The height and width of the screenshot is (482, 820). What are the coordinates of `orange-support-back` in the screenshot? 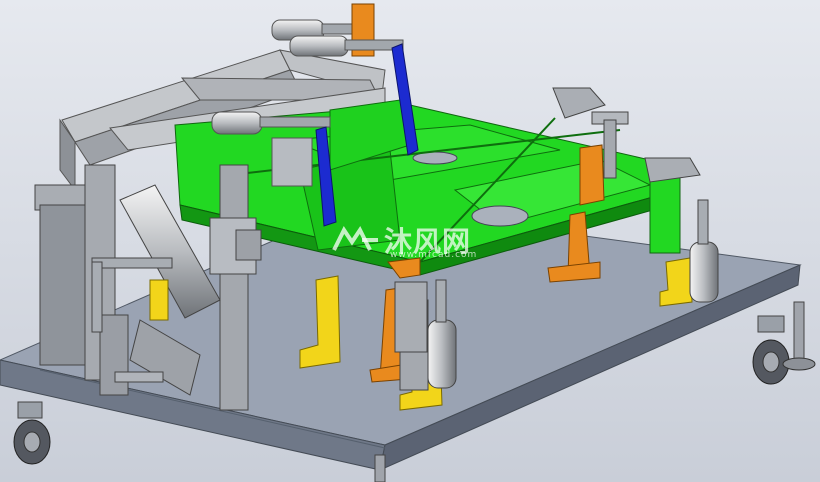 It's located at (592, 175).